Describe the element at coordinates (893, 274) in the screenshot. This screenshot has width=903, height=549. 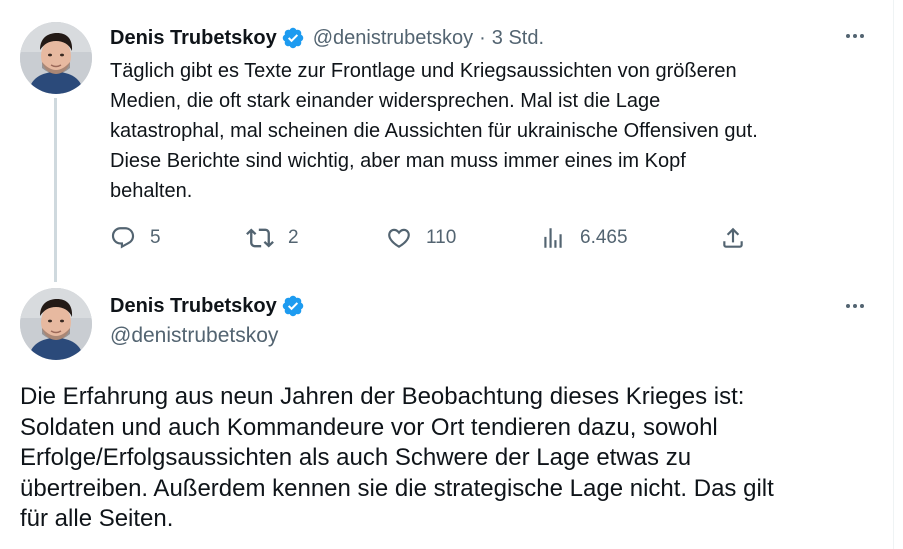
I see `column-divider` at that location.